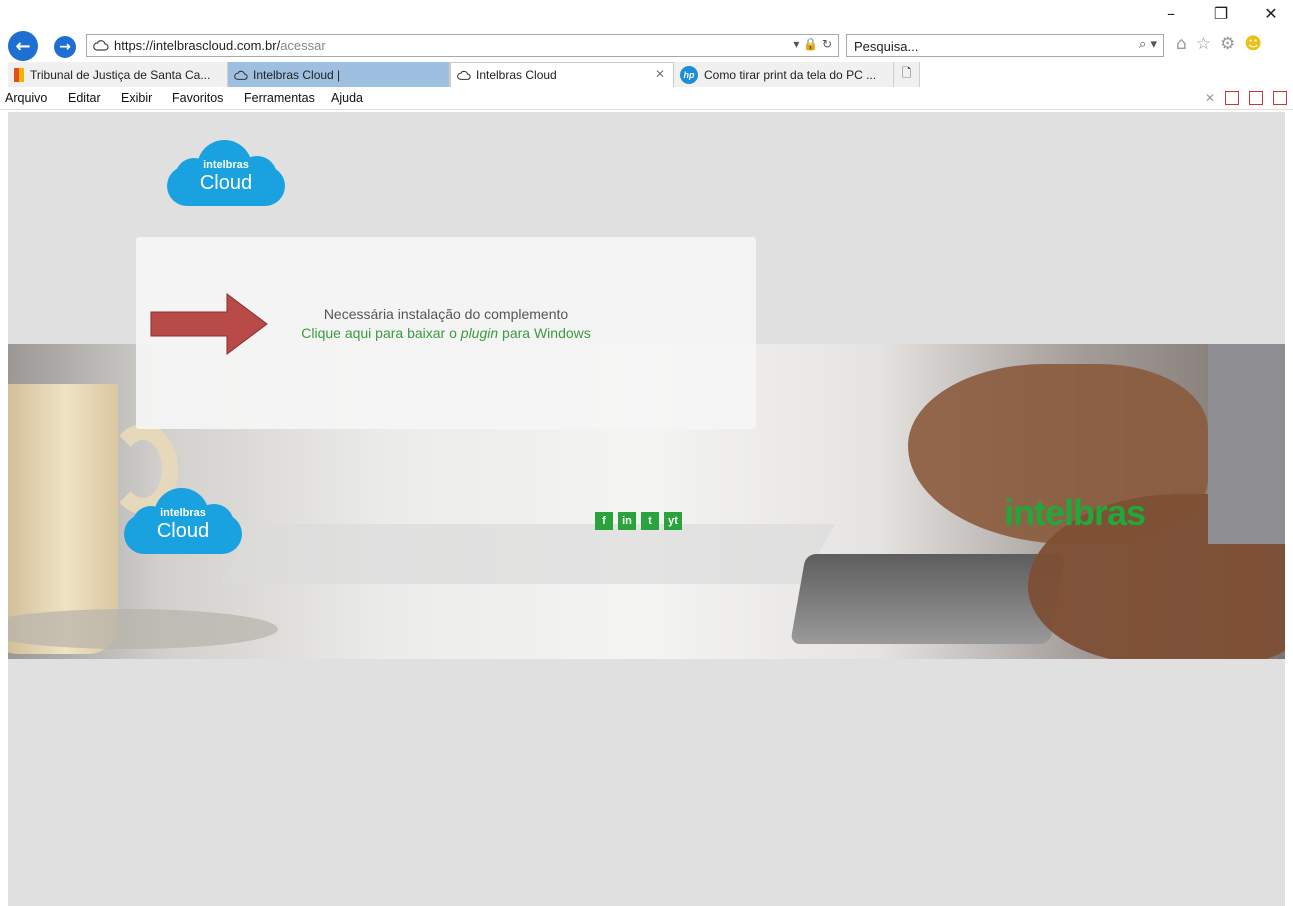  I want to click on window-controls: – ❐ ✕, so click(1221, 14).